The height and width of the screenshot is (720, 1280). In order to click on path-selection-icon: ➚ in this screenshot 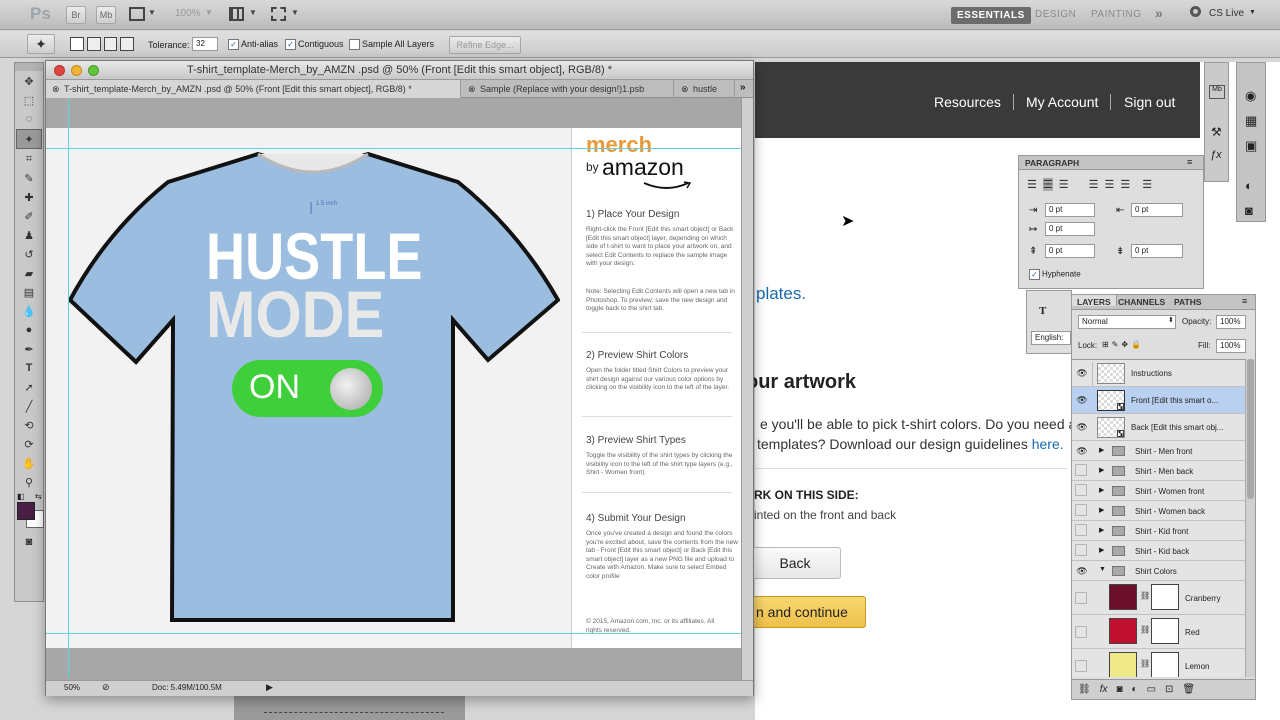, I will do `click(29, 387)`.